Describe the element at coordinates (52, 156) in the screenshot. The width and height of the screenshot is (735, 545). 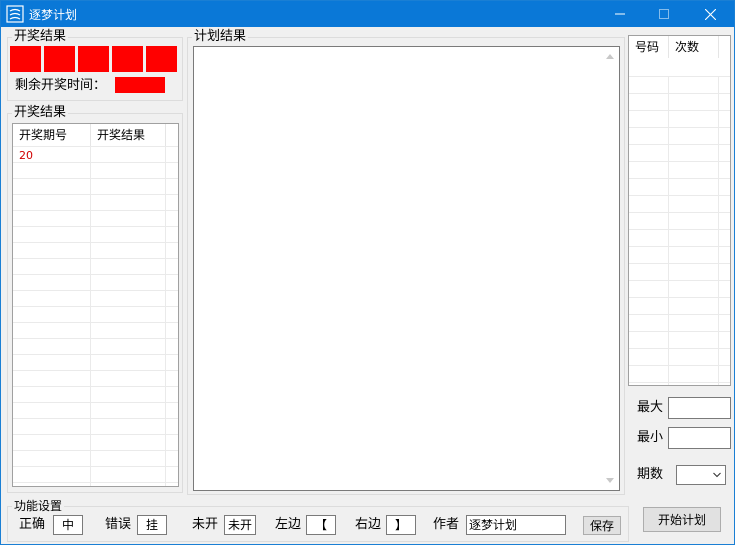
I see `table-row: 20` at that location.